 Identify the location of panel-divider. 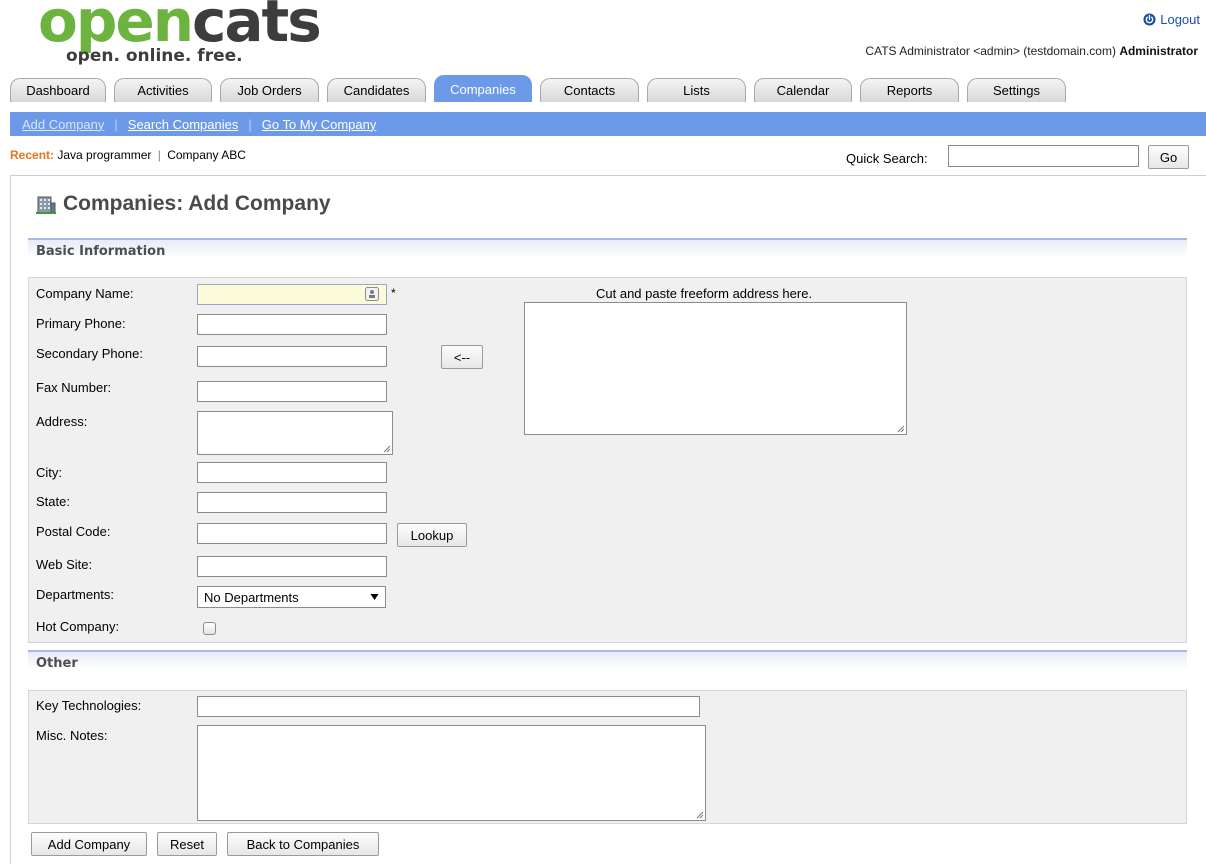
(274, 642).